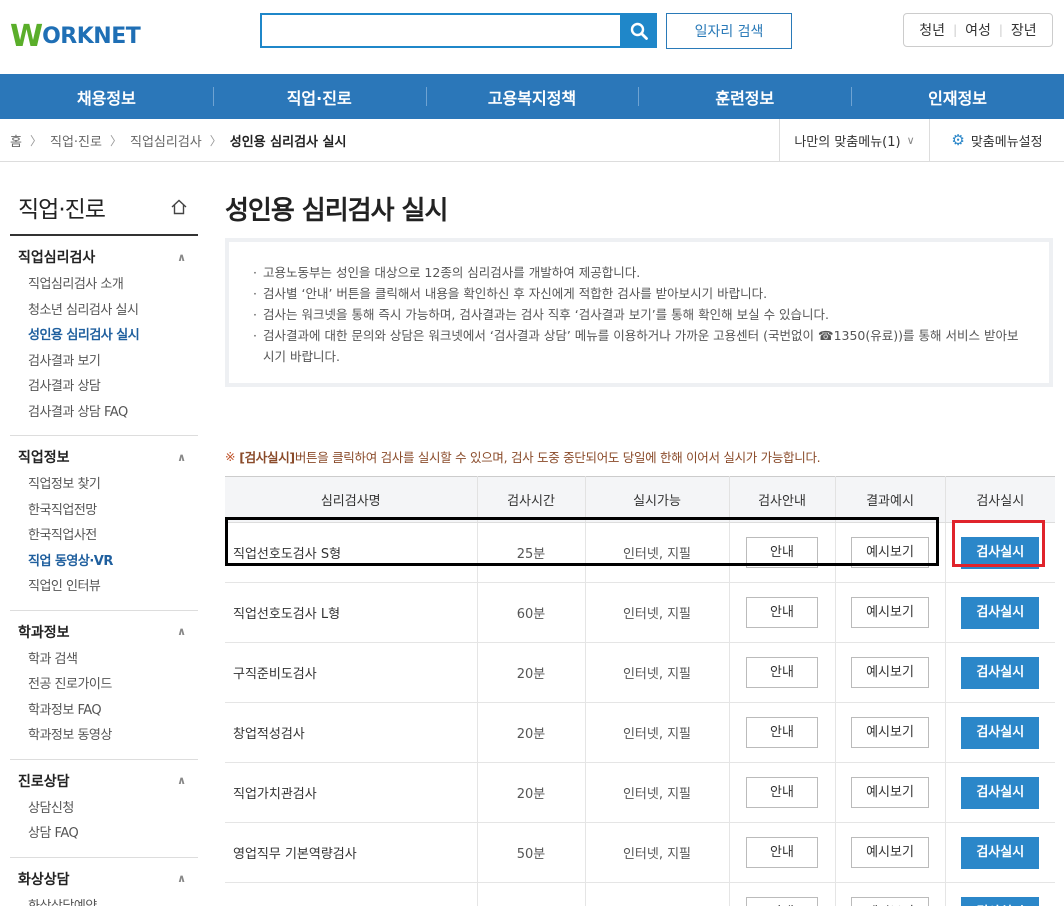 The image size is (1064, 906). What do you see at coordinates (104, 534) in the screenshot?
I see `sidebar-item-job-dictionary: 한국직업사전` at bounding box center [104, 534].